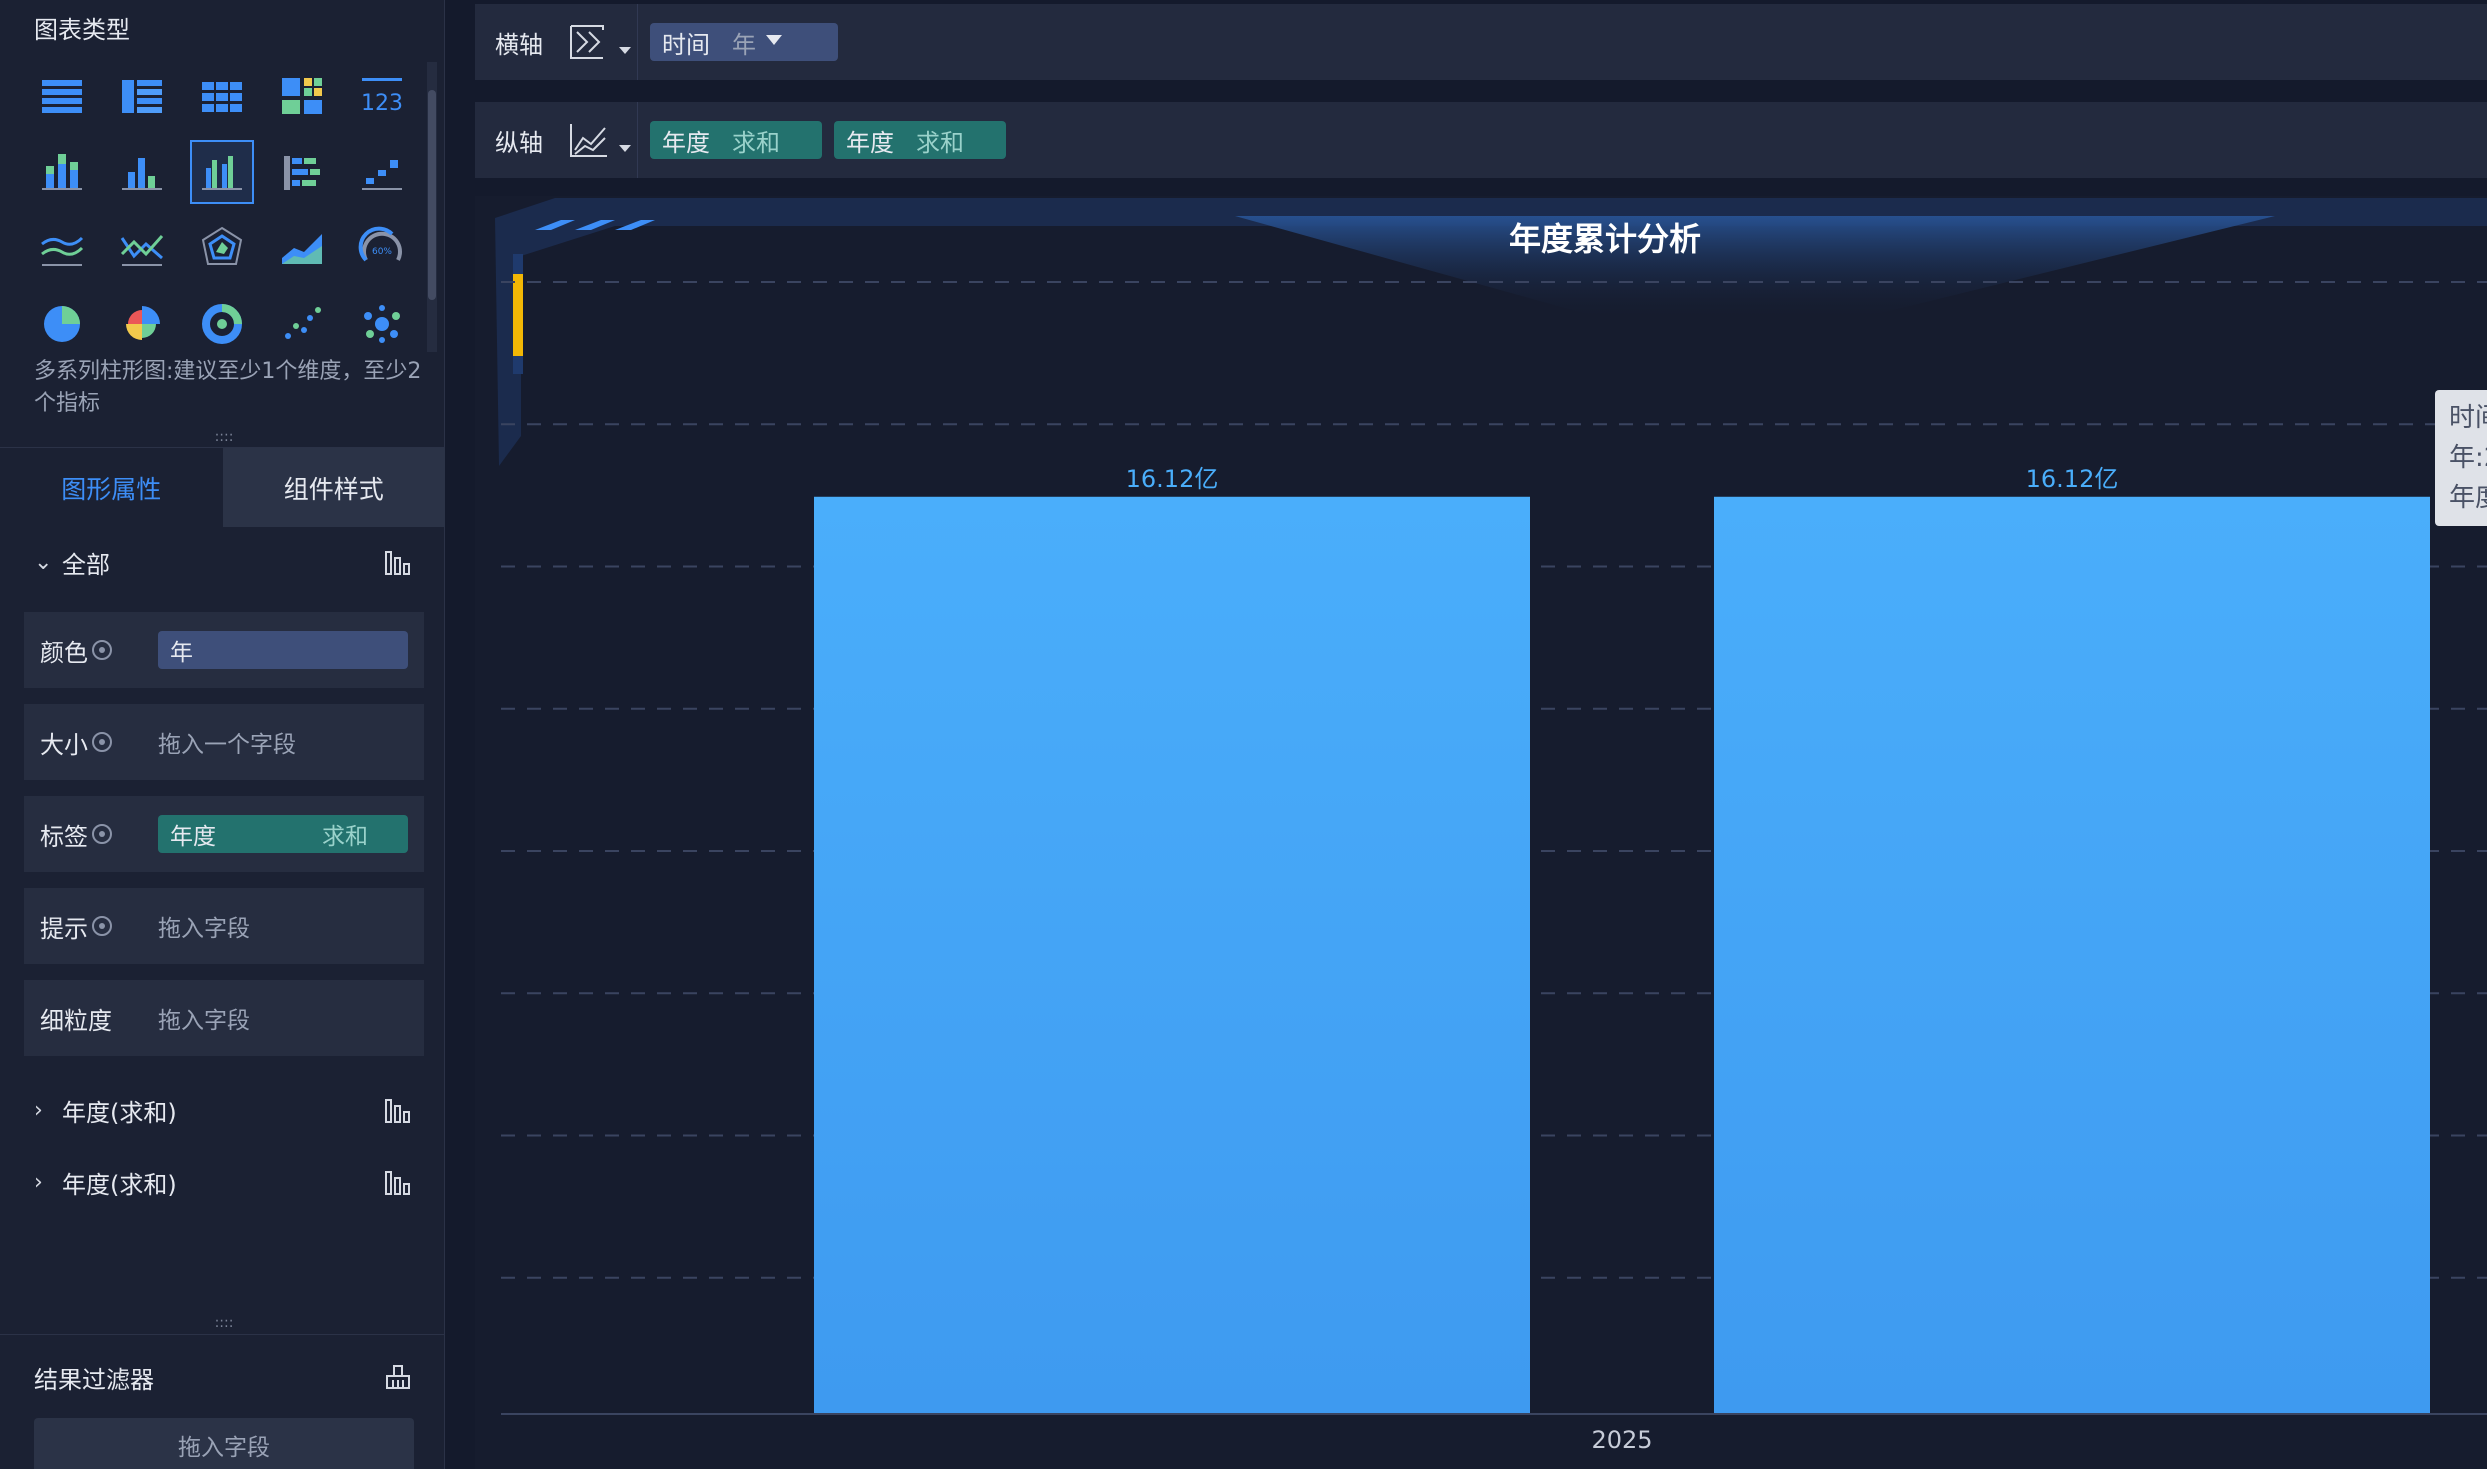  I want to click on pie-chart-icon, so click(62, 324).